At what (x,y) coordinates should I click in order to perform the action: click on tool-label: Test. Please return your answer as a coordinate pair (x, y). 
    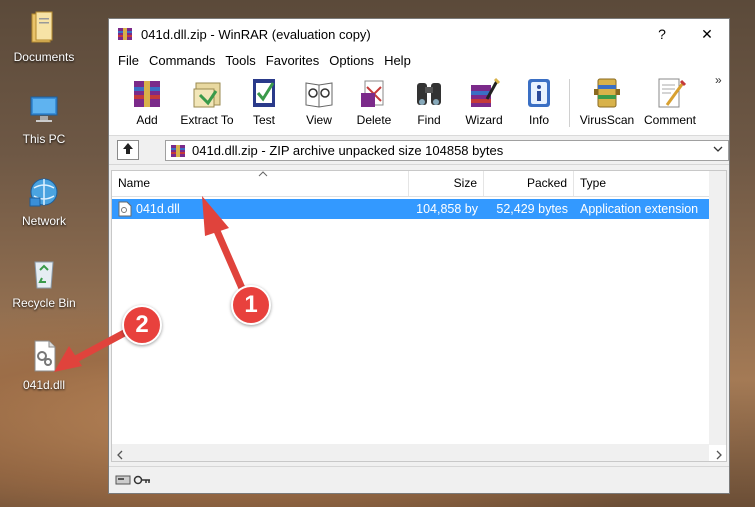
    Looking at the image, I should click on (263, 120).